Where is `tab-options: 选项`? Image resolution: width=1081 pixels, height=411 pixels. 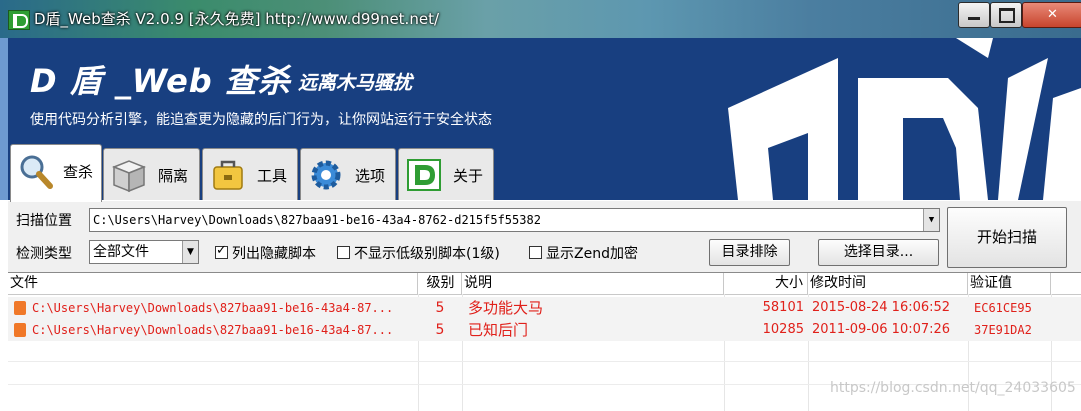 tab-options: 选项 is located at coordinates (348, 174).